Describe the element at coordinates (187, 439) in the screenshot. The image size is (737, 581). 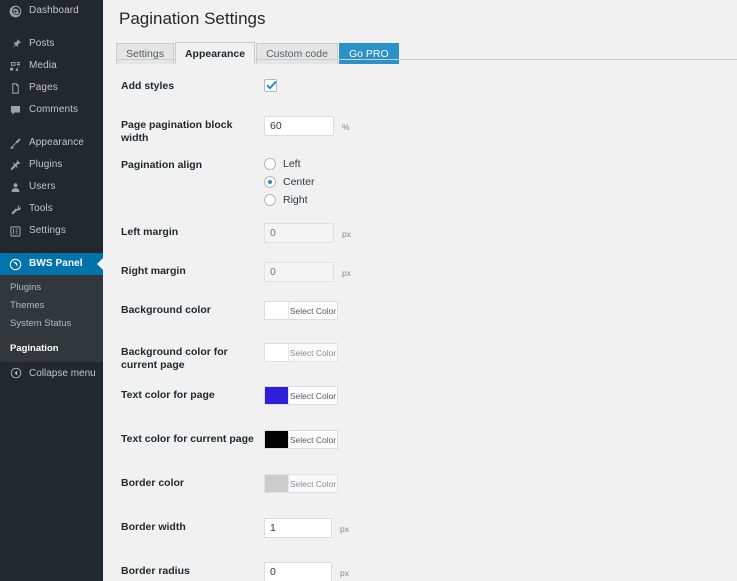
I see `text-color-current-label: Text color for current page` at that location.